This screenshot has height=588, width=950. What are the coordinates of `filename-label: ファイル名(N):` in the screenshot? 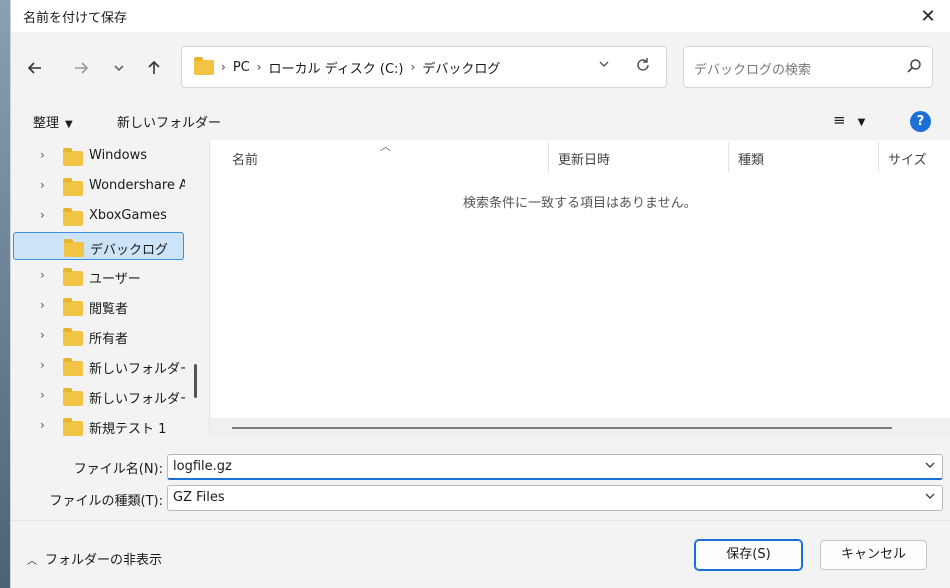 It's located at (118, 469).